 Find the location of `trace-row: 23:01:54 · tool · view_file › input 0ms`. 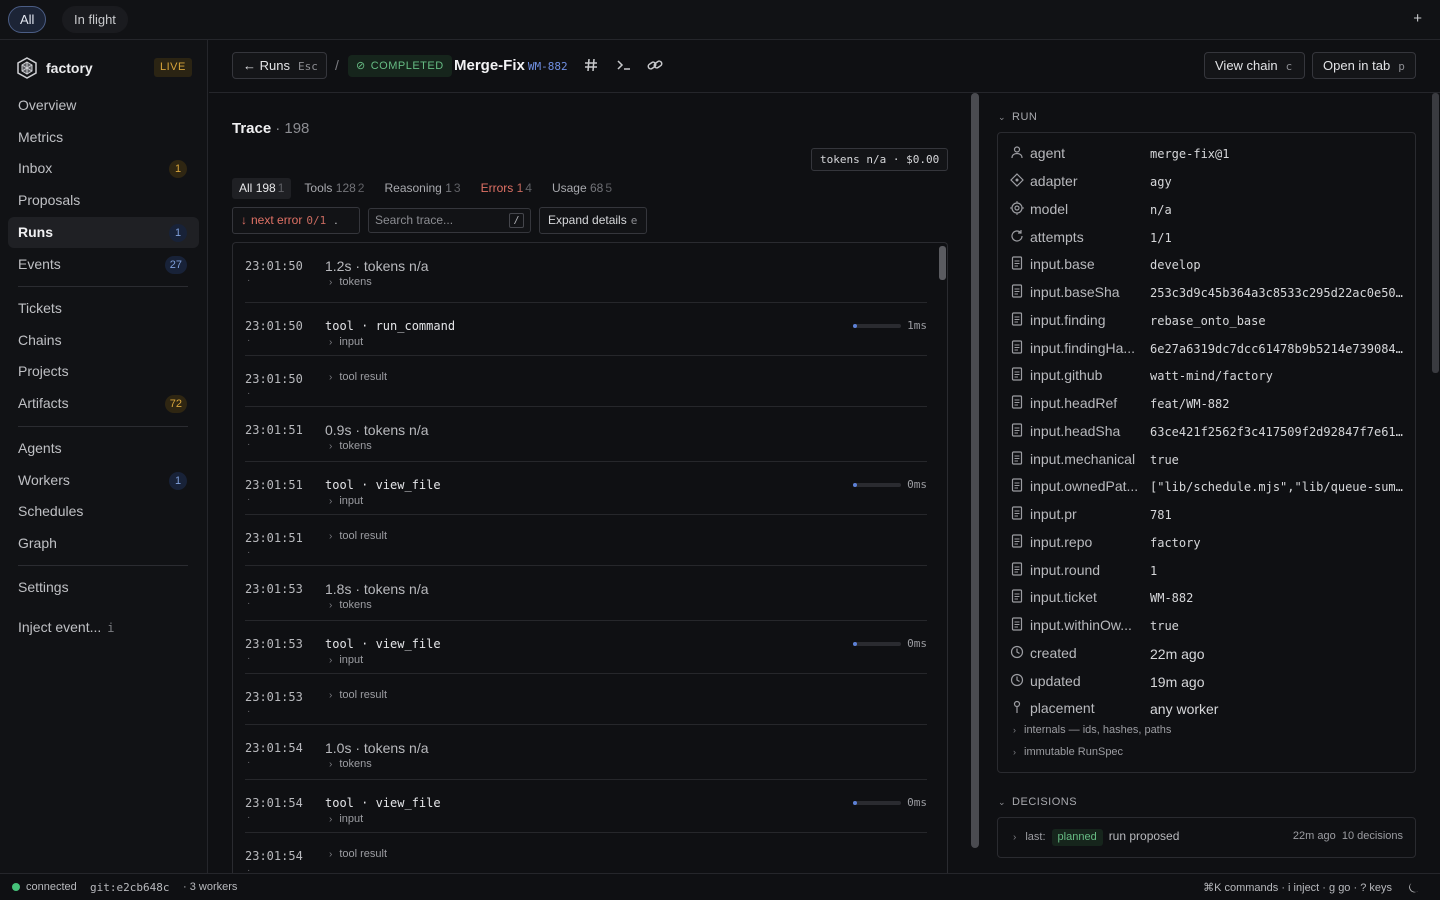

trace-row: 23:01:54 · tool · view_file › input 0ms is located at coordinates (586, 806).